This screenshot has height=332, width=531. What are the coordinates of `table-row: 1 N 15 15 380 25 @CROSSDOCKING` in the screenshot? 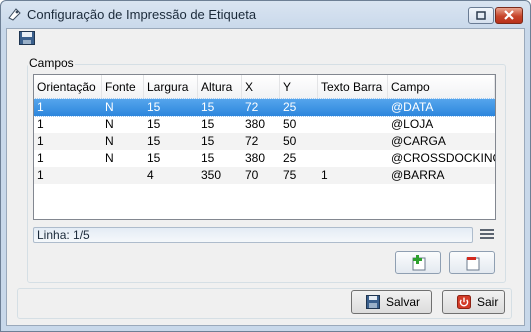 It's located at (264, 158).